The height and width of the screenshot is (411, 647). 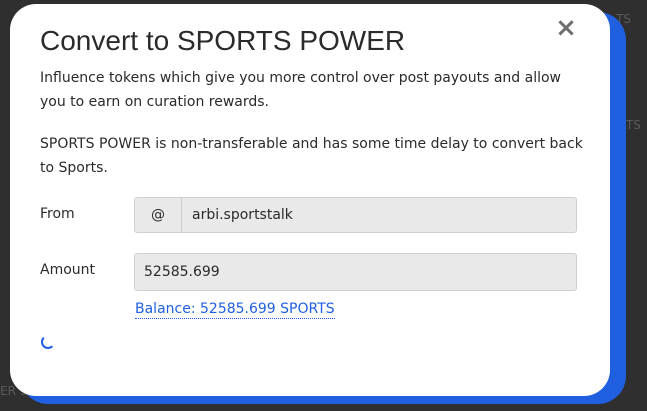 I want to click on at-prefix: @, so click(x=158, y=215).